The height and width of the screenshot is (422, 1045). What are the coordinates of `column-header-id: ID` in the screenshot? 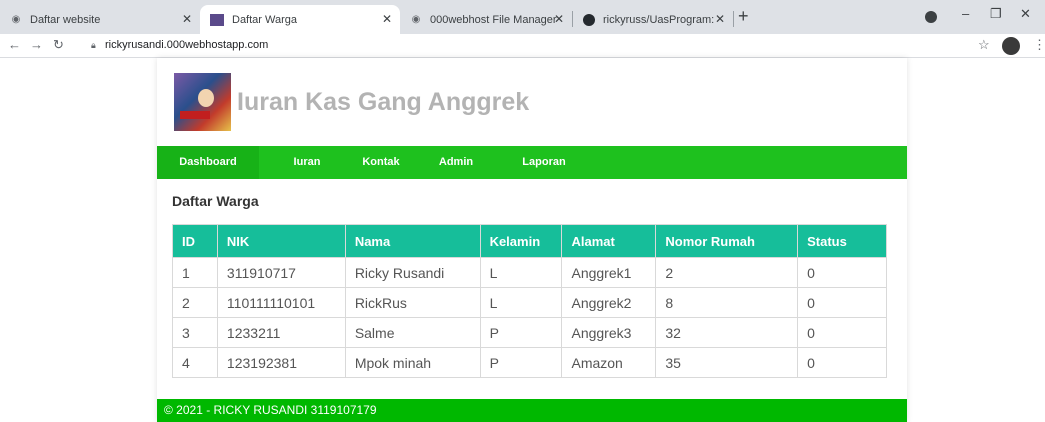 It's located at (195, 241).